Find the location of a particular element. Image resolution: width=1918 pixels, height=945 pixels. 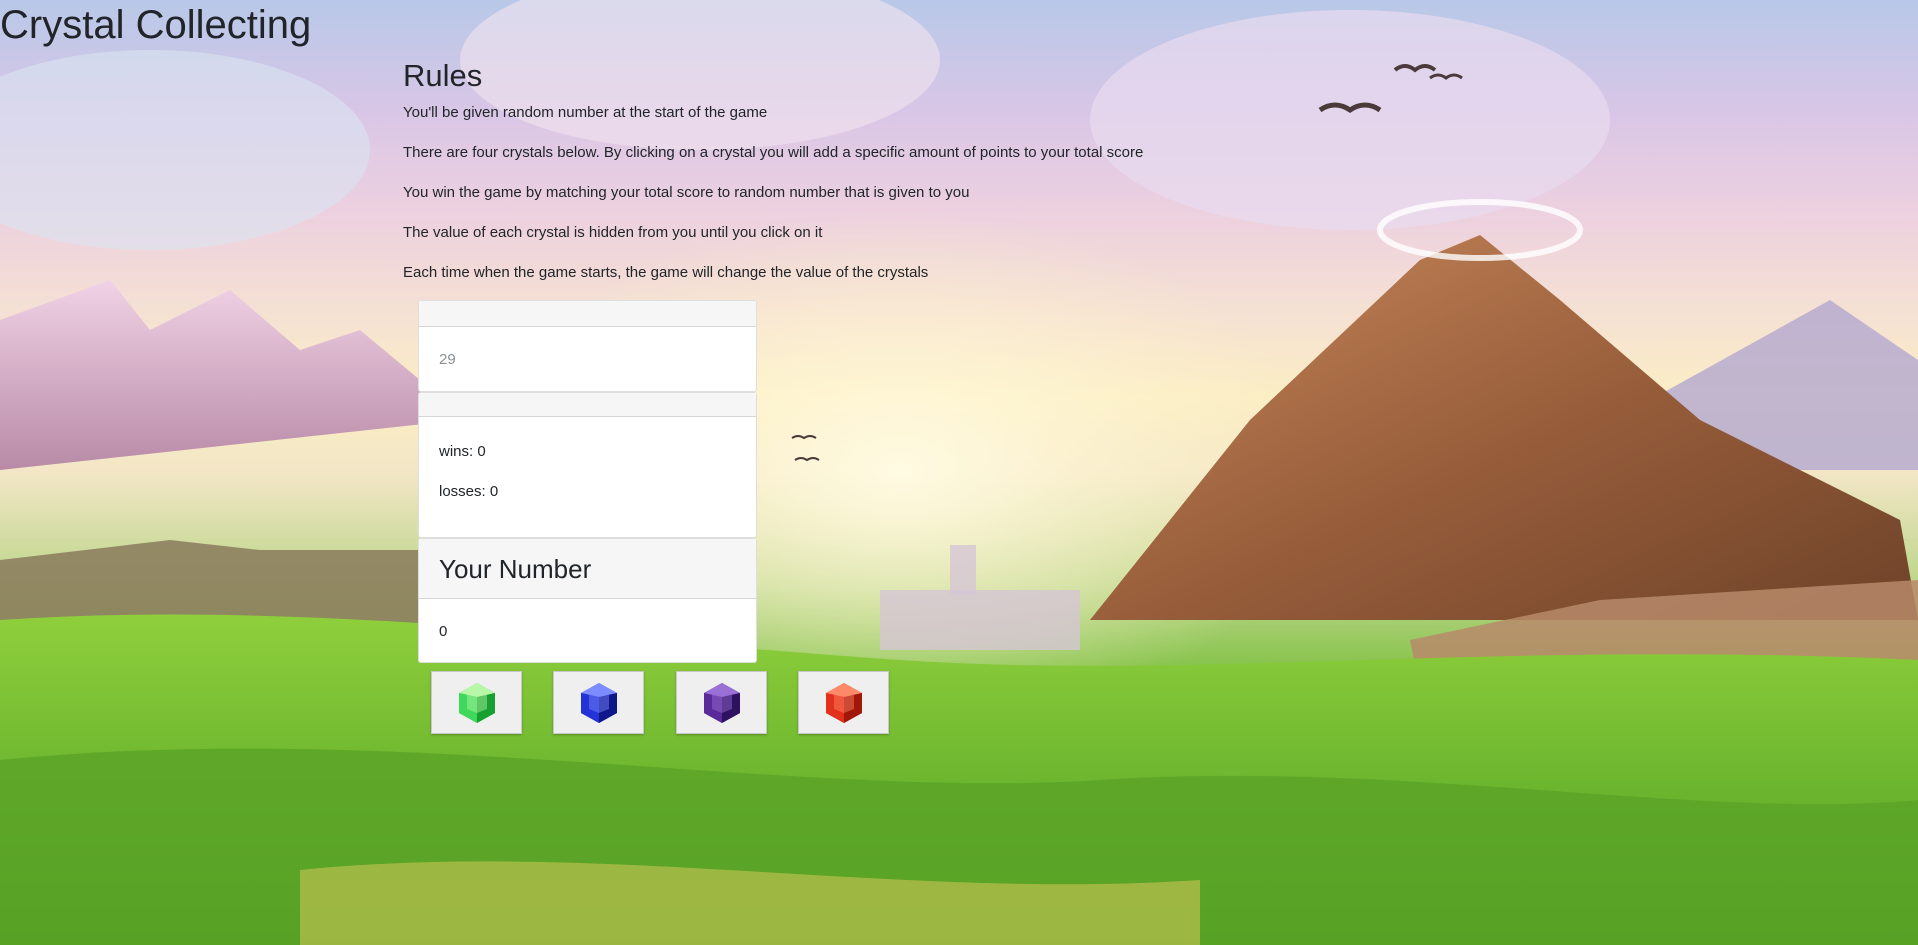

red-crystal-button is located at coordinates (843, 702).